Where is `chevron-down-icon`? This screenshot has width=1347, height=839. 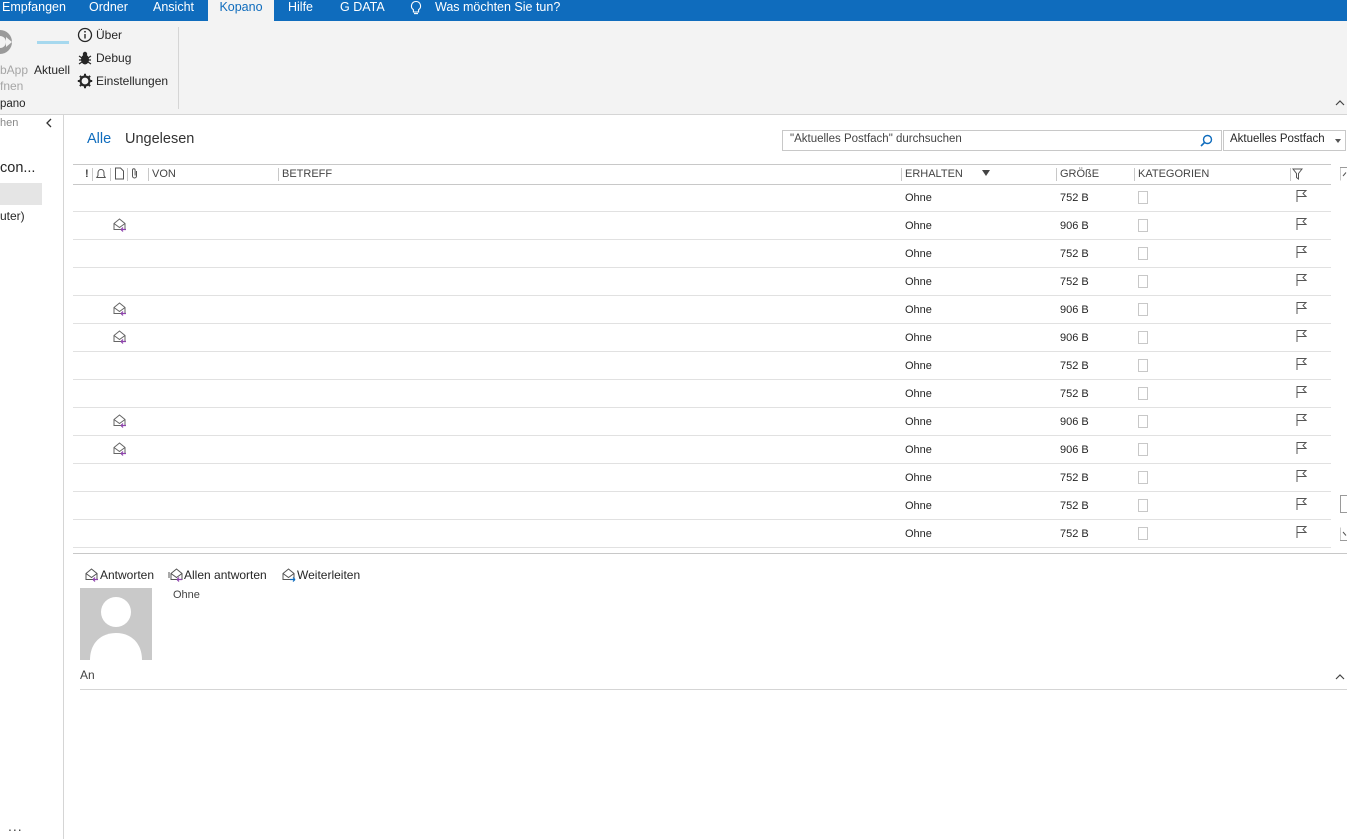
chevron-down-icon is located at coordinates (1338, 141).